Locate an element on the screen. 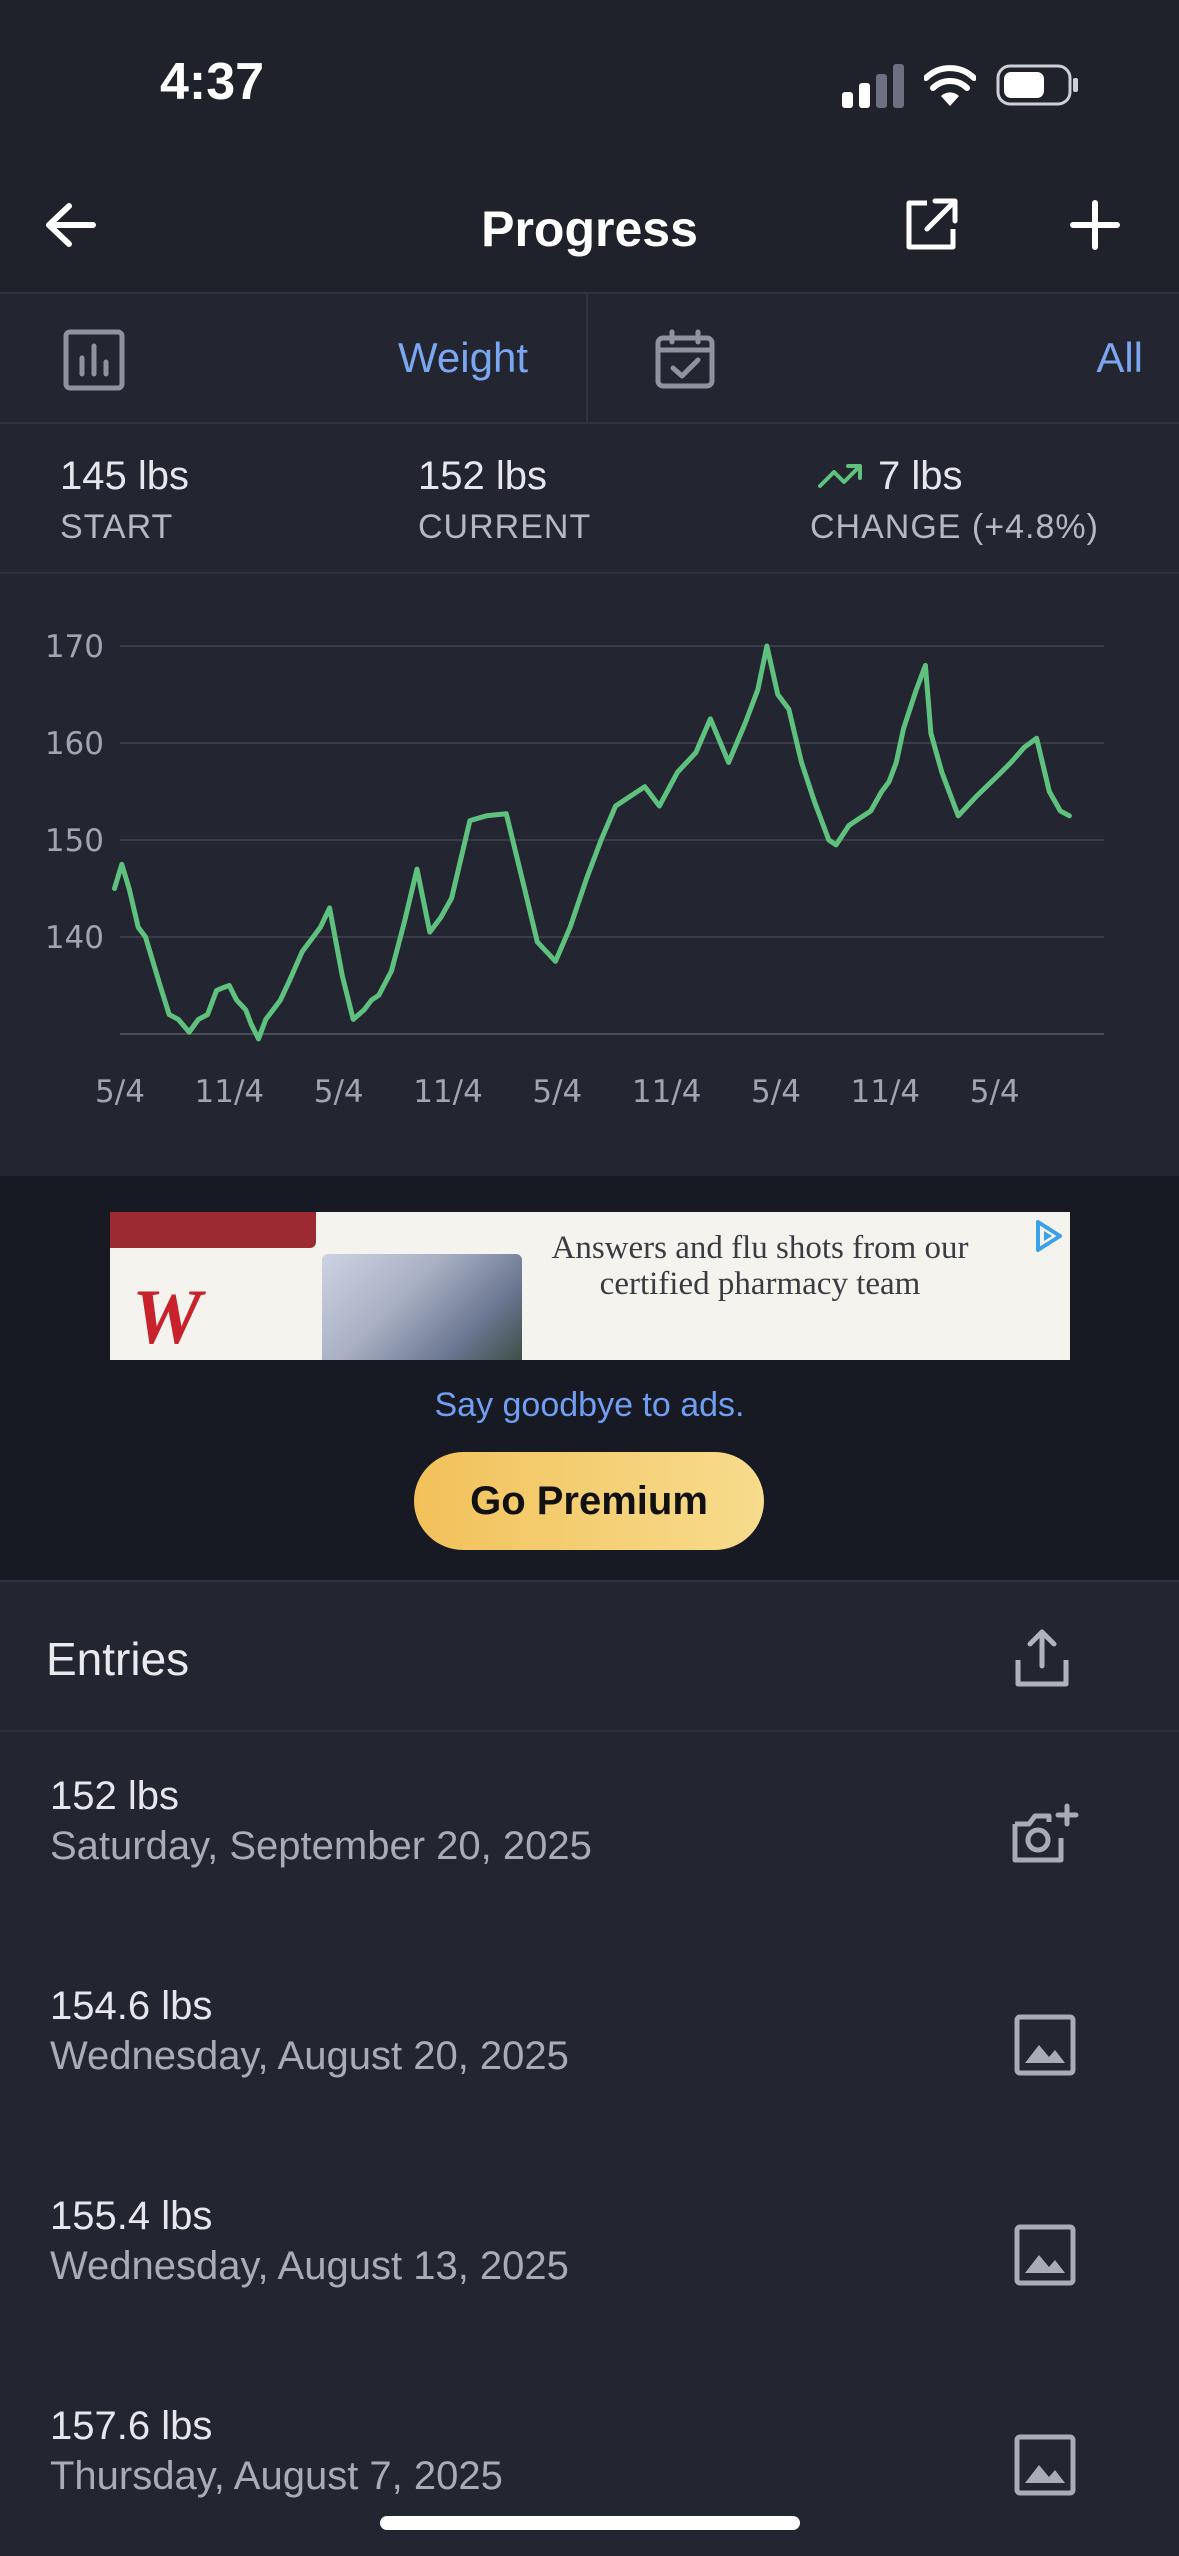 The width and height of the screenshot is (1179, 2556). bar-chart-icon is located at coordinates (94, 360).